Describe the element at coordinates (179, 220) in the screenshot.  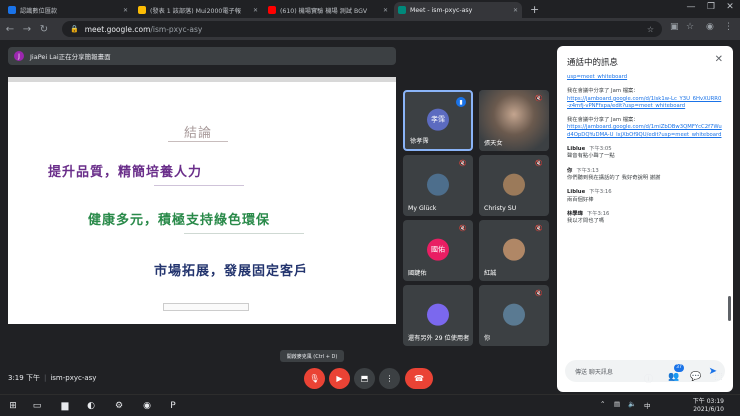
I see `slide-line: 健康多元，積極支持綠色環保` at that location.